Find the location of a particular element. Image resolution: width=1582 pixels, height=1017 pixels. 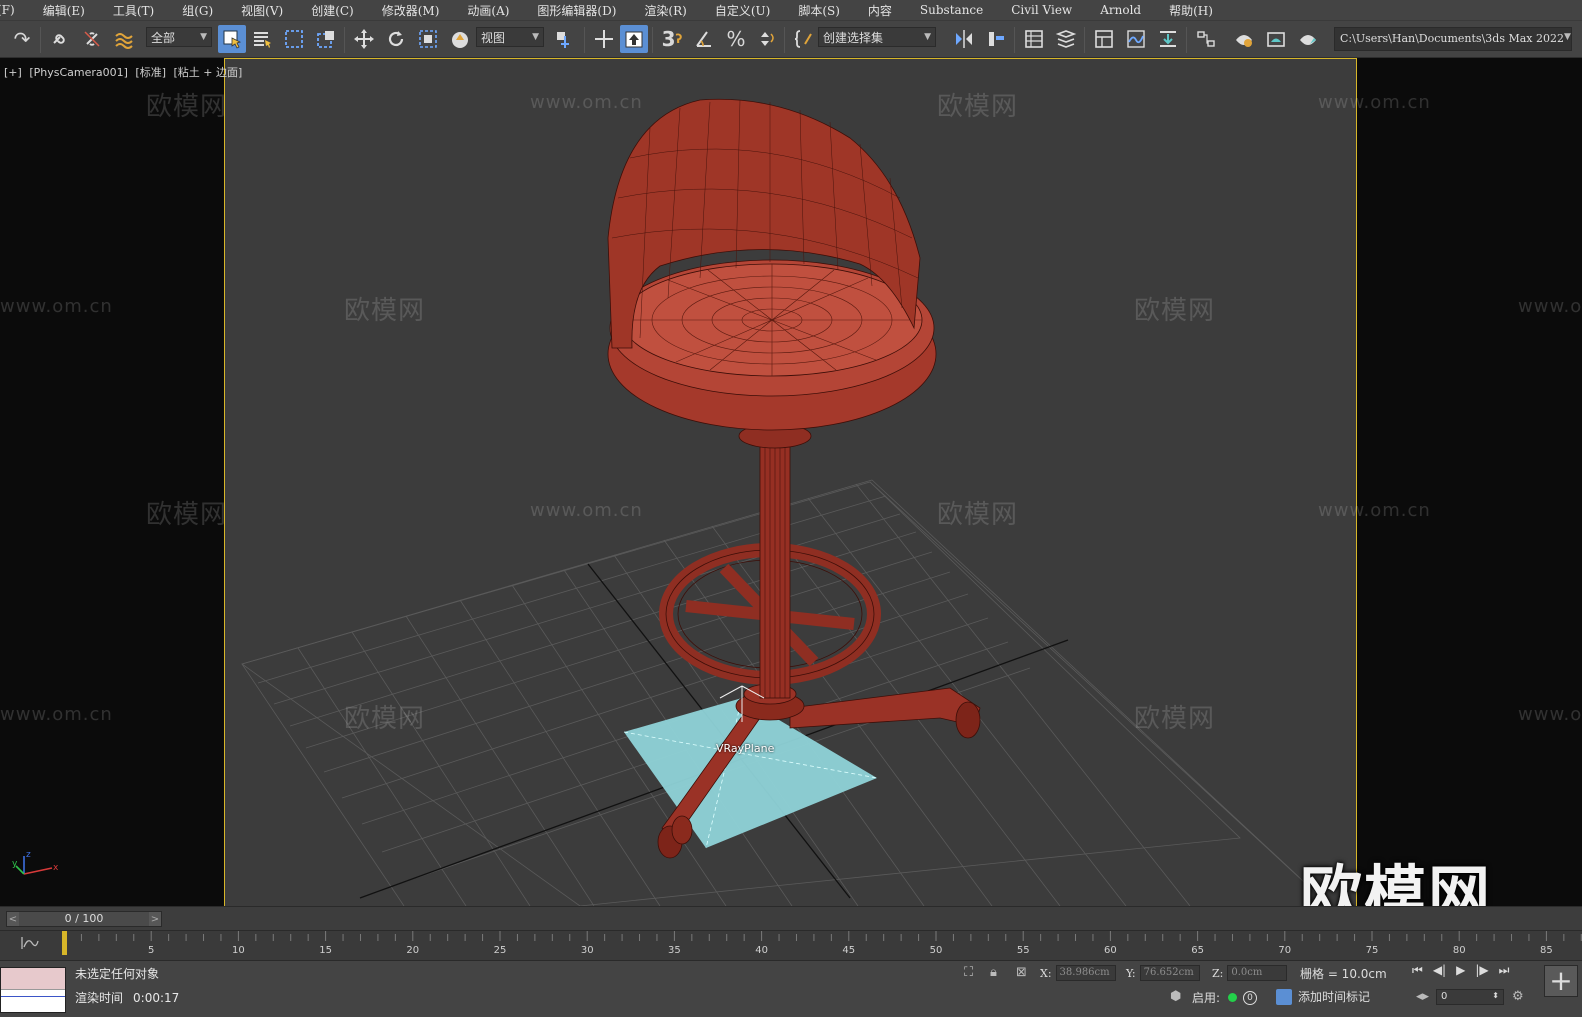

snap-toggle-icon: 3ʔ is located at coordinates (672, 39).